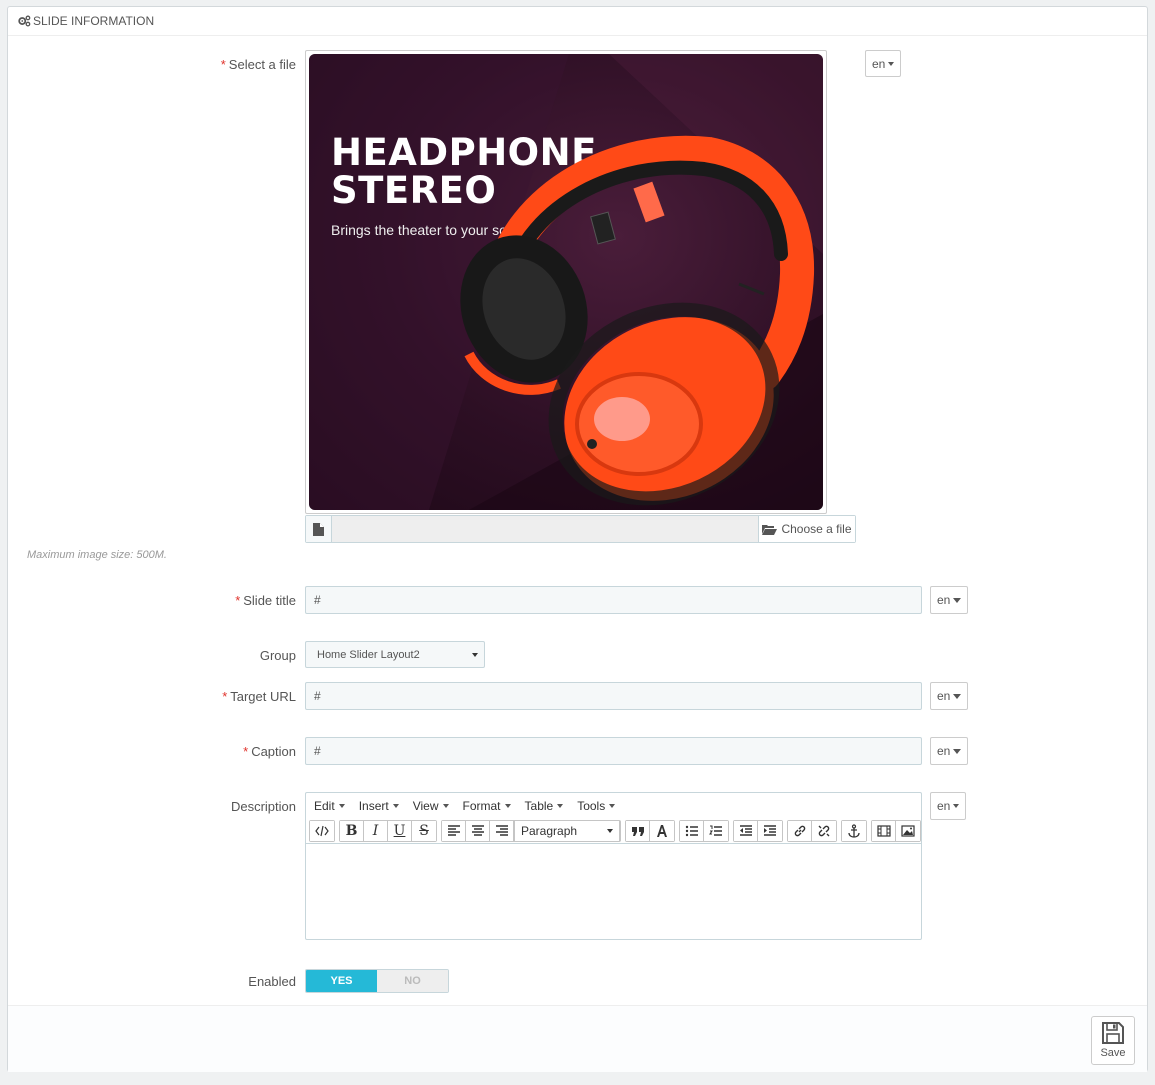  What do you see at coordinates (613, 696) in the screenshot?
I see `target-url-input: #` at bounding box center [613, 696].